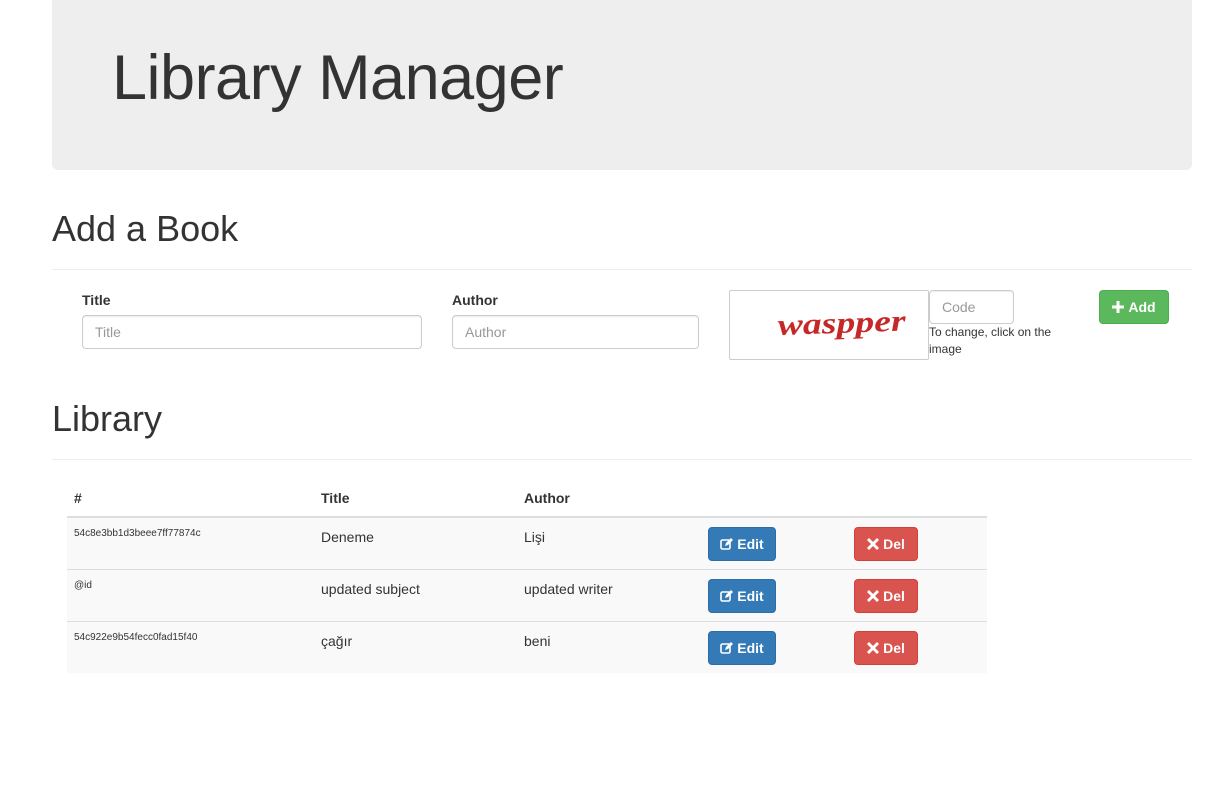 The image size is (1225, 797). Describe the element at coordinates (1142, 307) in the screenshot. I see `add-button-label: Add` at that location.